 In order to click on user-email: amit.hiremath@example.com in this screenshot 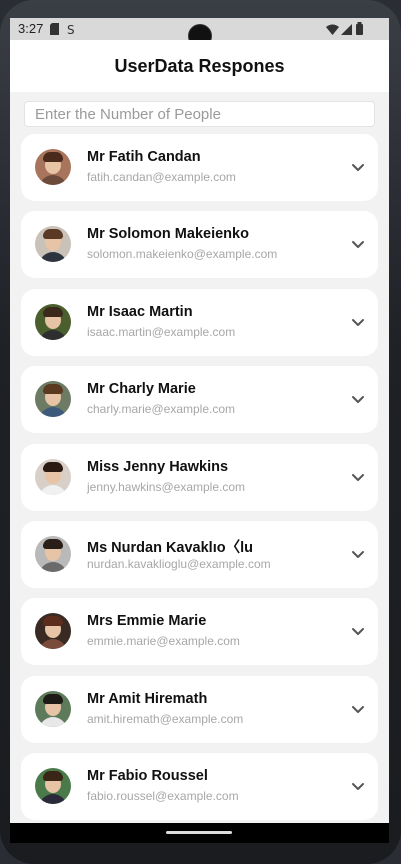, I will do `click(165, 718)`.